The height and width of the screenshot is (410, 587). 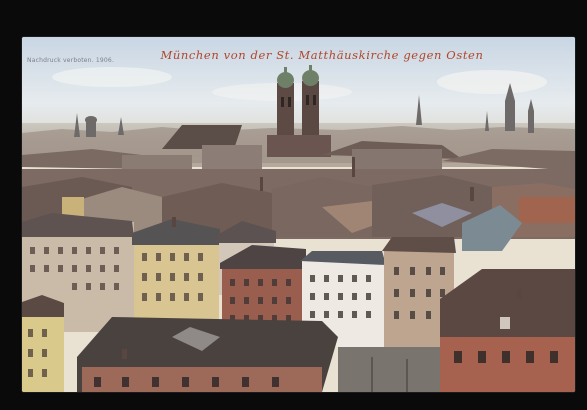 What do you see at coordinates (507, 330) in the screenshot?
I see `foreground-right` at bounding box center [507, 330].